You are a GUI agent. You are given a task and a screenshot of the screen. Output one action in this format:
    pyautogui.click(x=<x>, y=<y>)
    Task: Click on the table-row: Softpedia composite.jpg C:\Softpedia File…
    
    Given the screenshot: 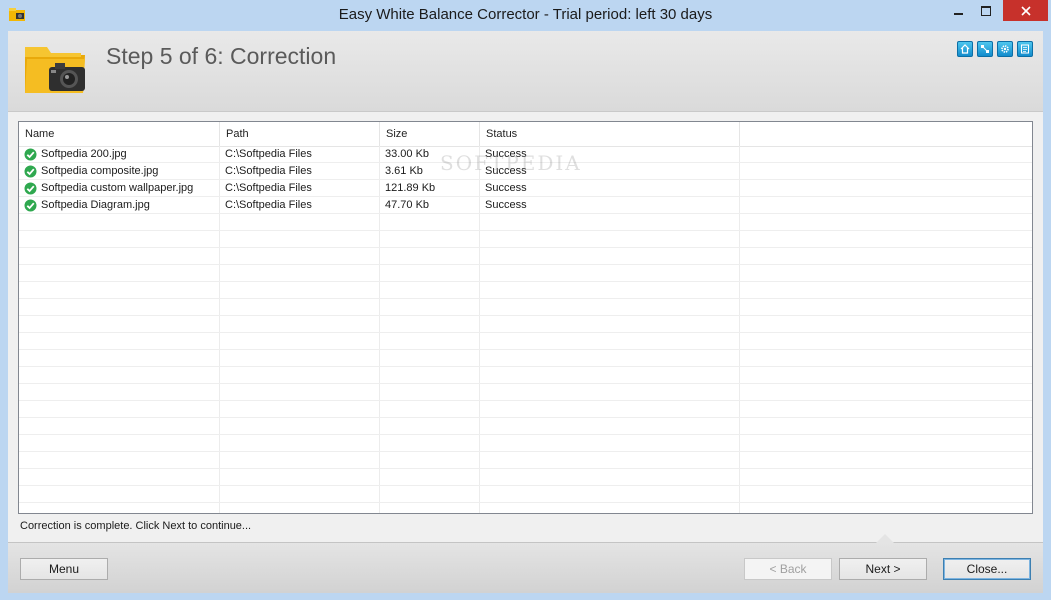 What is the action you would take?
    pyautogui.click(x=525, y=171)
    